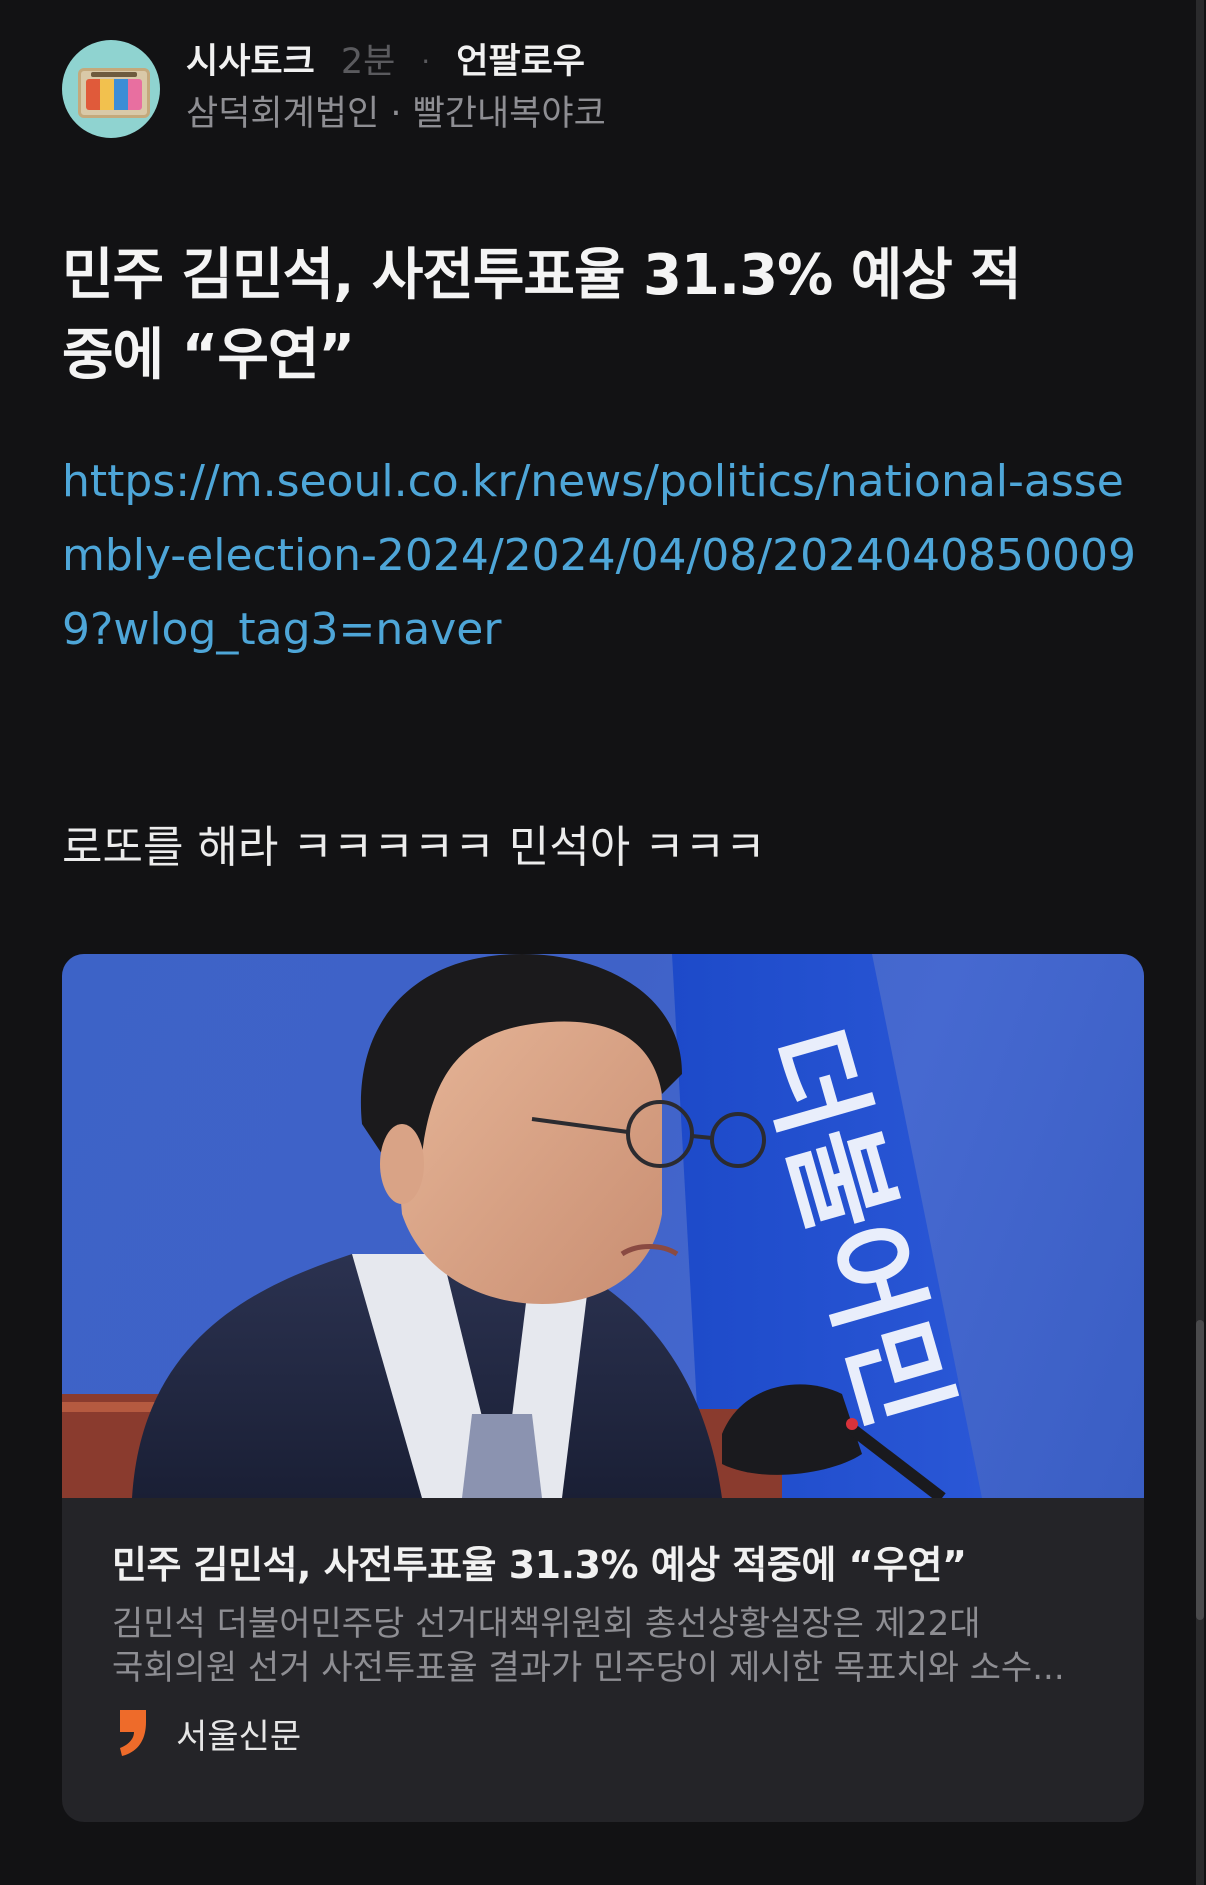 This screenshot has width=1206, height=1885. What do you see at coordinates (396, 89) in the screenshot?
I see `post-meta: 시사토크 2분 · 언팔로우 삼덕회계법인 · 빨간내복야코` at bounding box center [396, 89].